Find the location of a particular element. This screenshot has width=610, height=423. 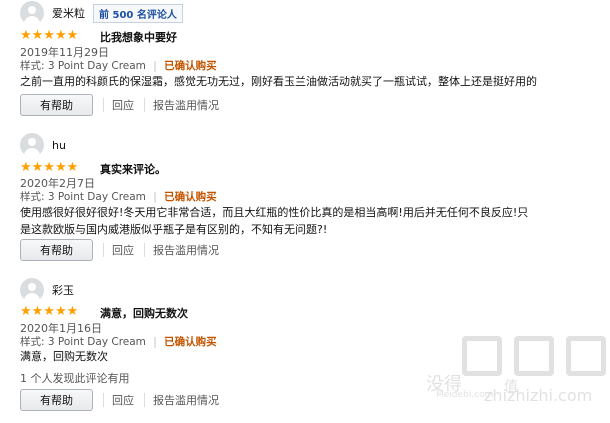

reviewer-name: 彩玉 is located at coordinates (63, 290).